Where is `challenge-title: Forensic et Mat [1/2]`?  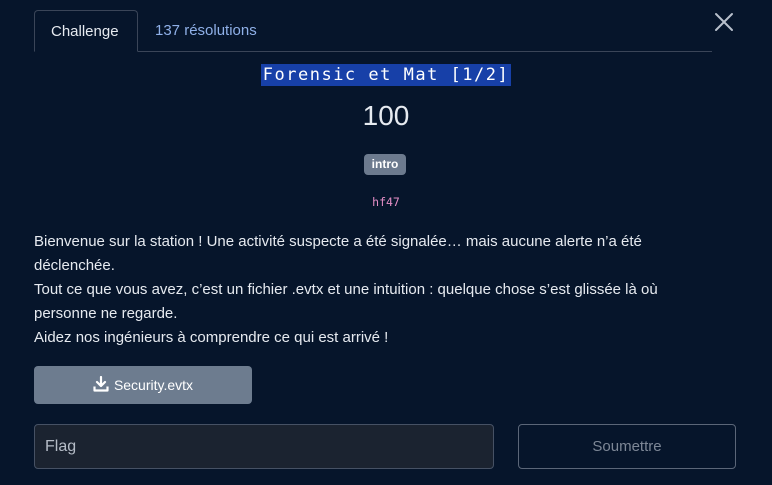 challenge-title: Forensic et Mat [1/2] is located at coordinates (386, 75).